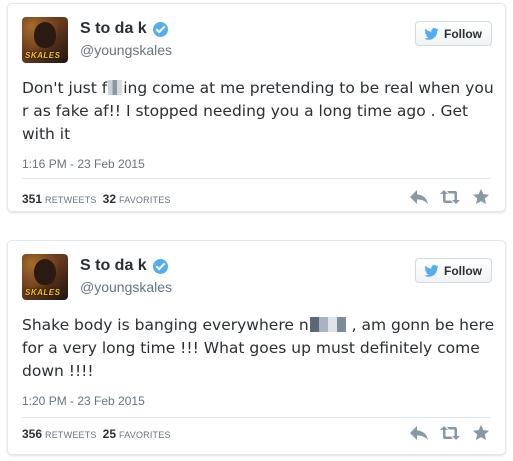 This screenshot has height=461, width=513. Describe the element at coordinates (32, 434) in the screenshot. I see `retweet-count: 356` at that location.